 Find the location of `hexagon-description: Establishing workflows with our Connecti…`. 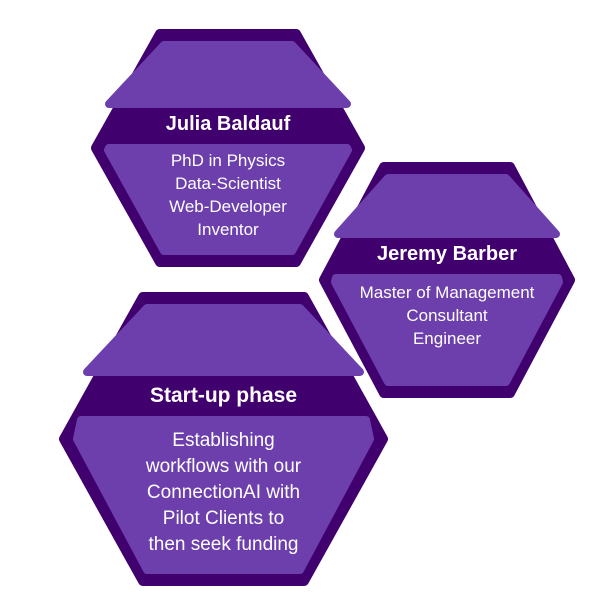

hexagon-description: Establishing workflows with our Connecti… is located at coordinates (223, 493).